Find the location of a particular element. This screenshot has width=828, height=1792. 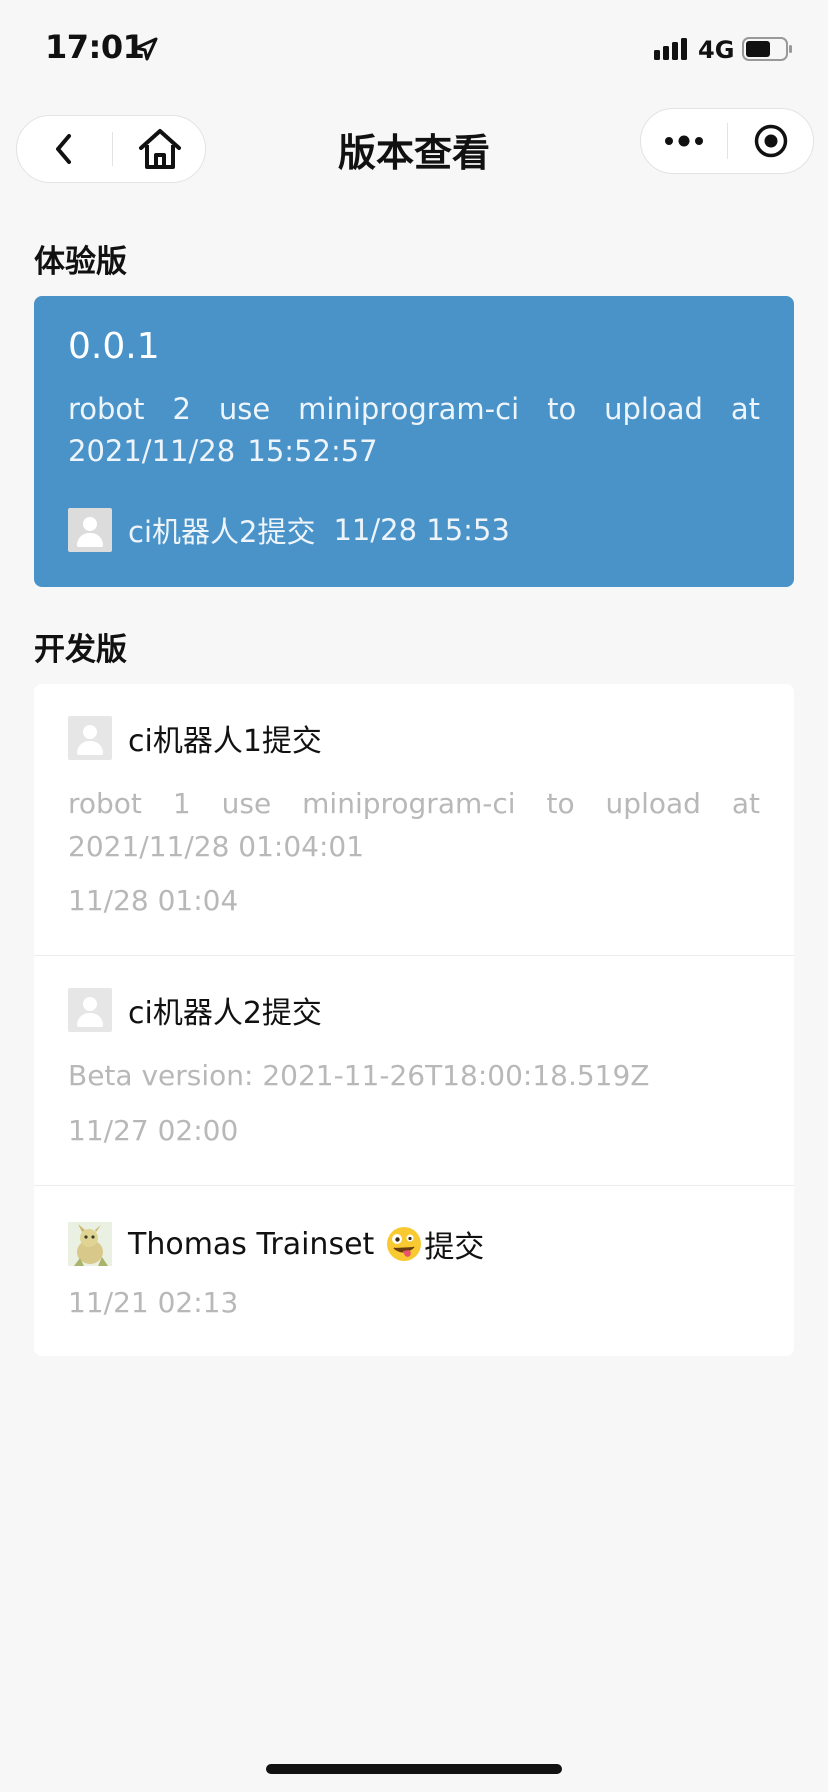

dev-item-header: ci机器人2提交 is located at coordinates (195, 1010).